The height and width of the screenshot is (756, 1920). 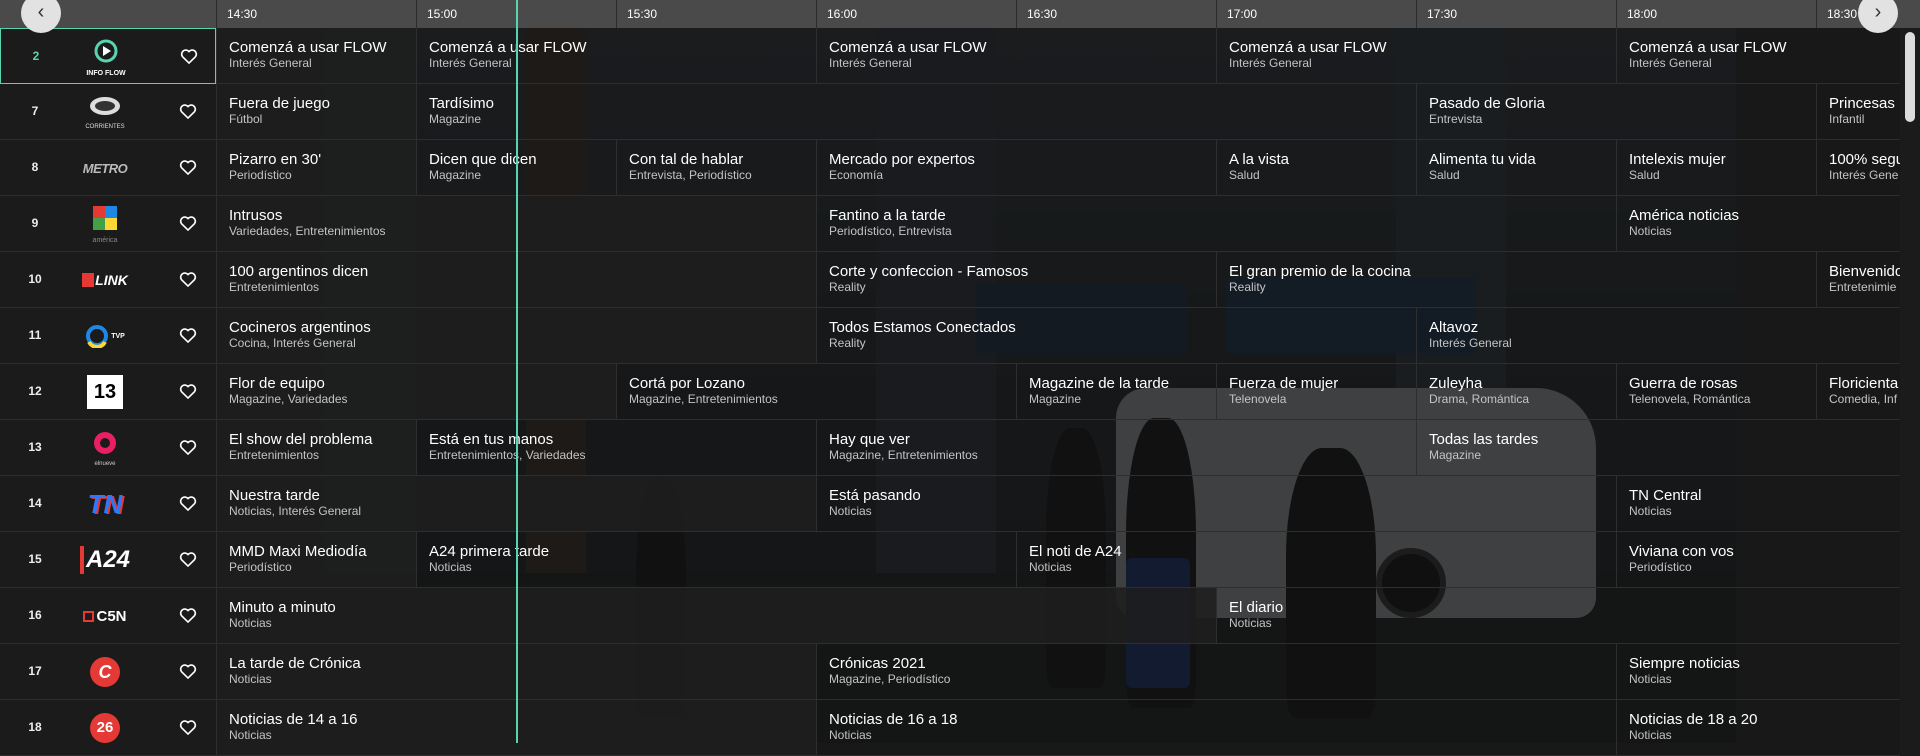 I want to click on channel-row-15: 15 A24, so click(x=108, y=560).